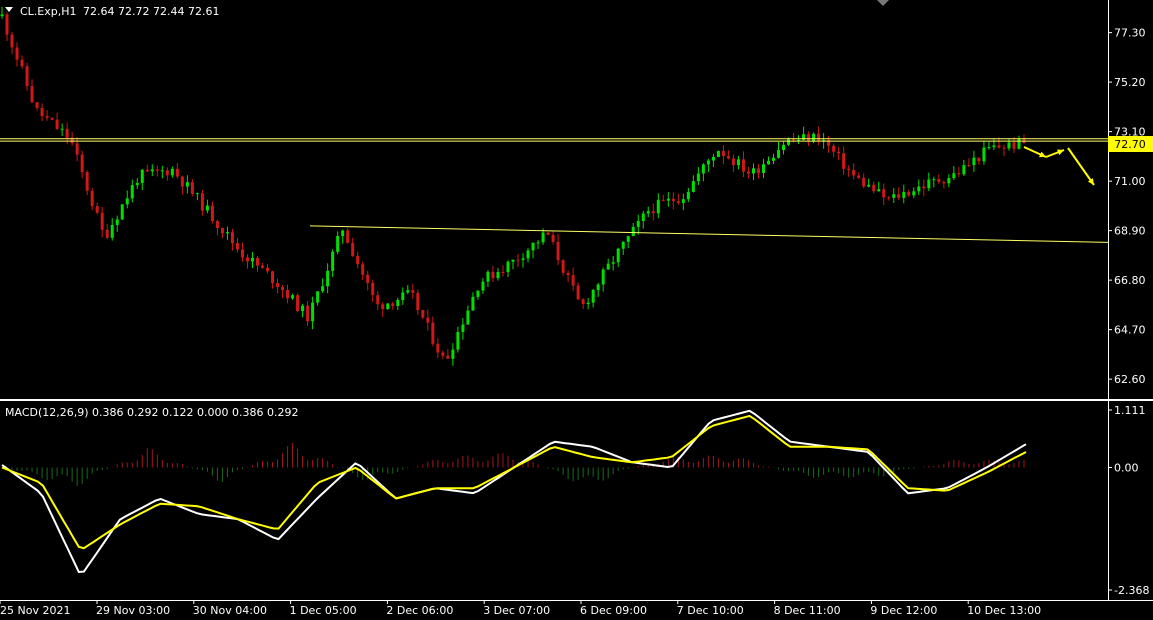 The width and height of the screenshot is (1153, 620). I want to click on current-price-tag: 72.70, so click(1130, 144).